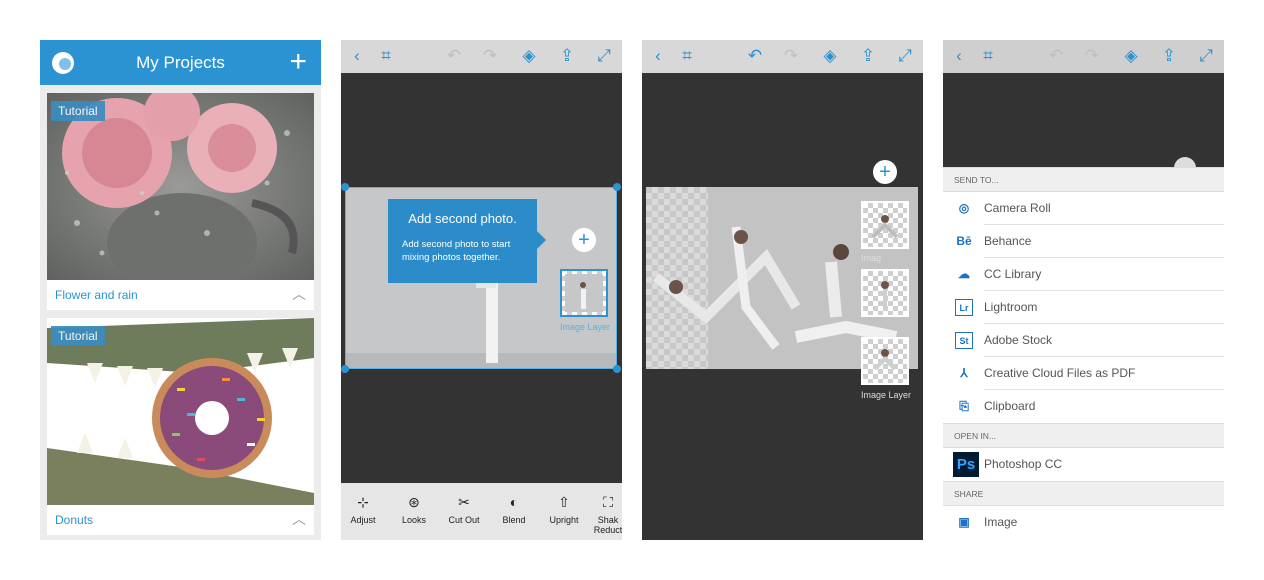 The width and height of the screenshot is (1264, 580). What do you see at coordinates (964, 274) in the screenshot?
I see `creative-cloud-icon: ☁` at bounding box center [964, 274].